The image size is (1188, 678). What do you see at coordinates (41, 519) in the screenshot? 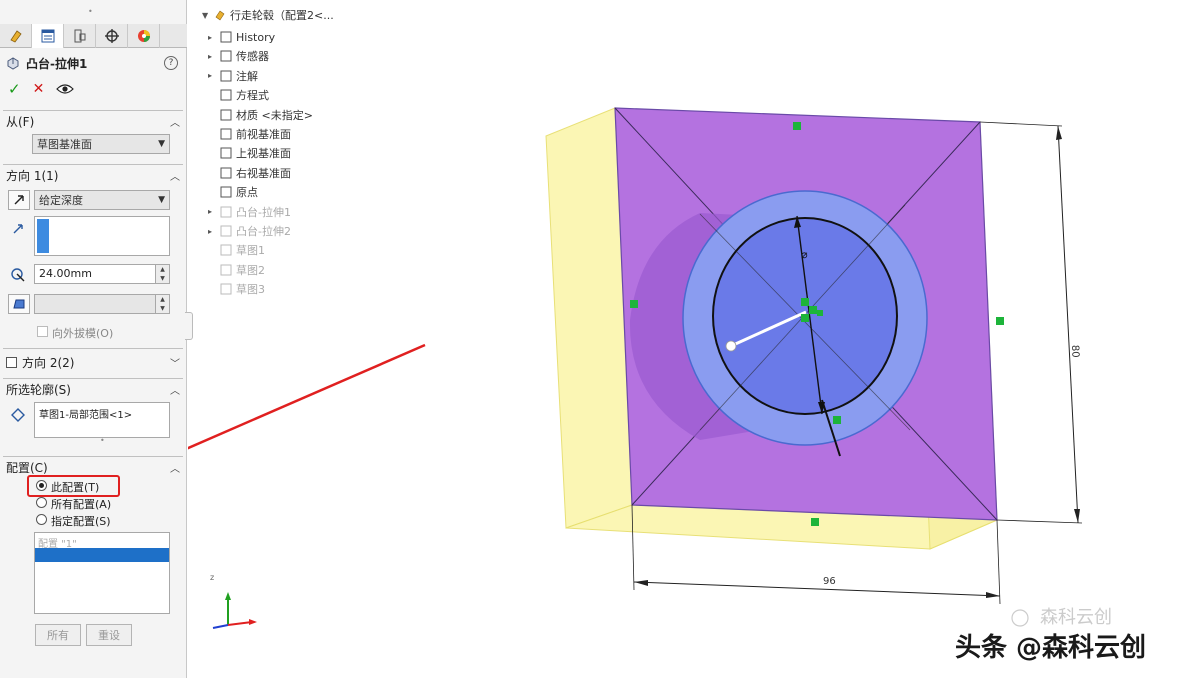
I see `specify-configurations-radio` at bounding box center [41, 519].